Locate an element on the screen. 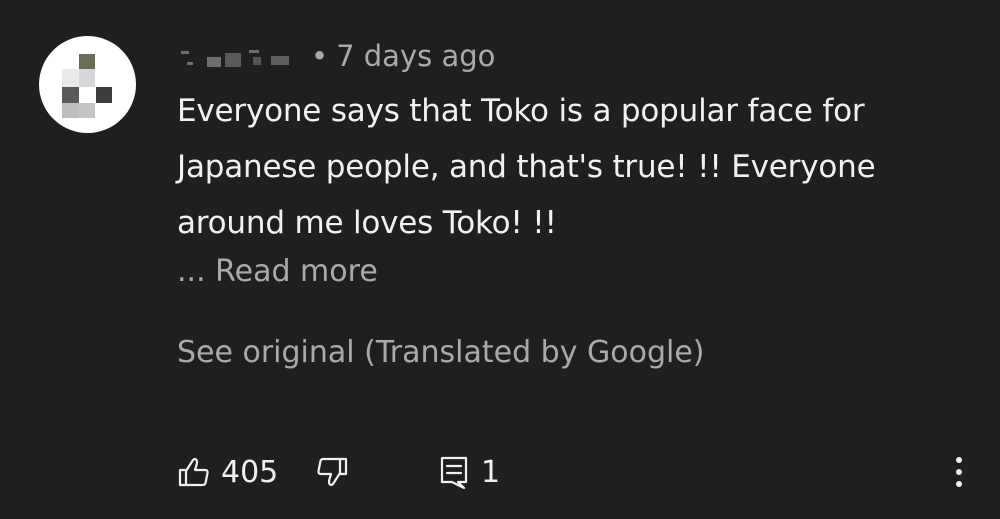 This screenshot has width=1000, height=519. comment-header: • 7 days ago is located at coordinates (336, 56).